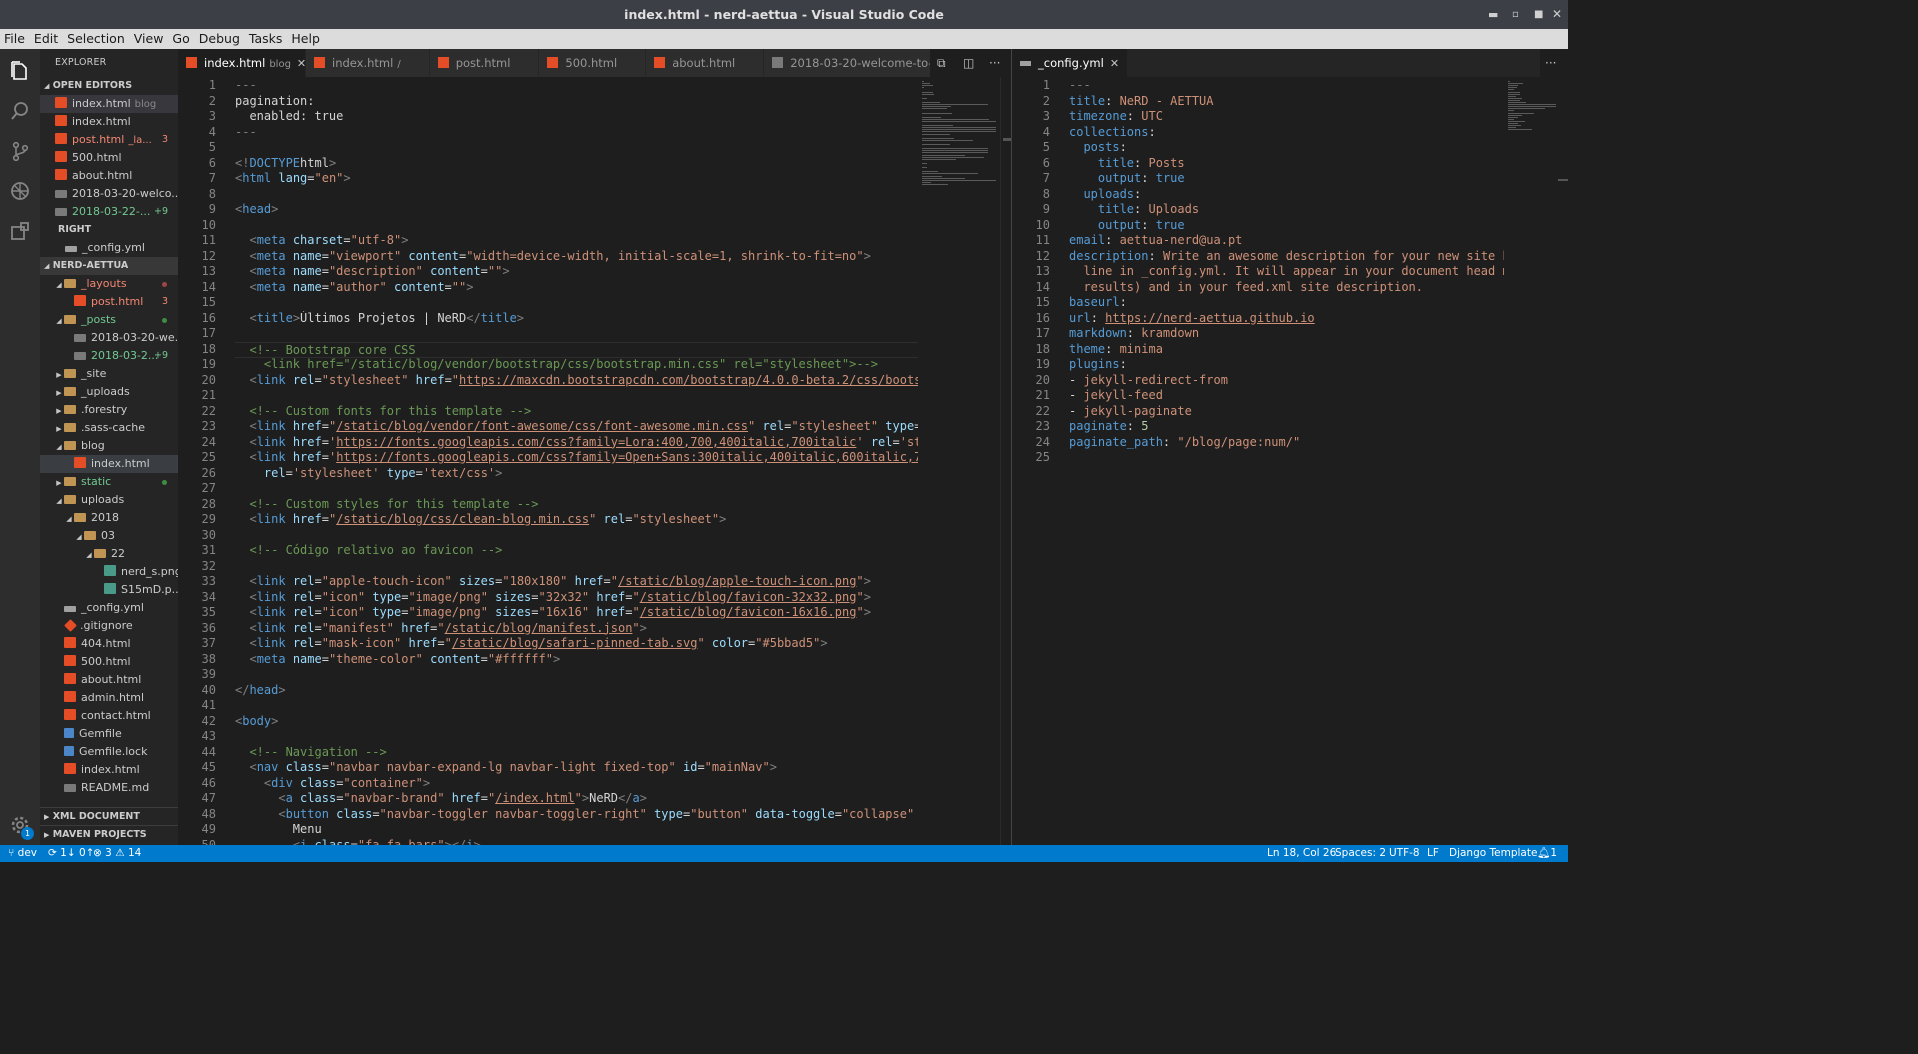  Describe the element at coordinates (593, 63) in the screenshot. I see `editor-tab: 500.html` at that location.